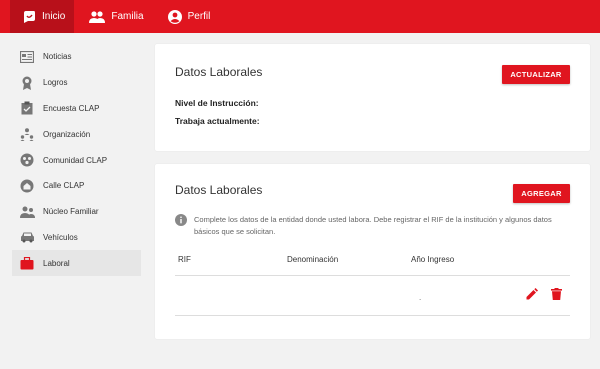 The width and height of the screenshot is (600, 369). Describe the element at coordinates (420, 297) in the screenshot. I see `anio-ingreso-cell: .` at that location.